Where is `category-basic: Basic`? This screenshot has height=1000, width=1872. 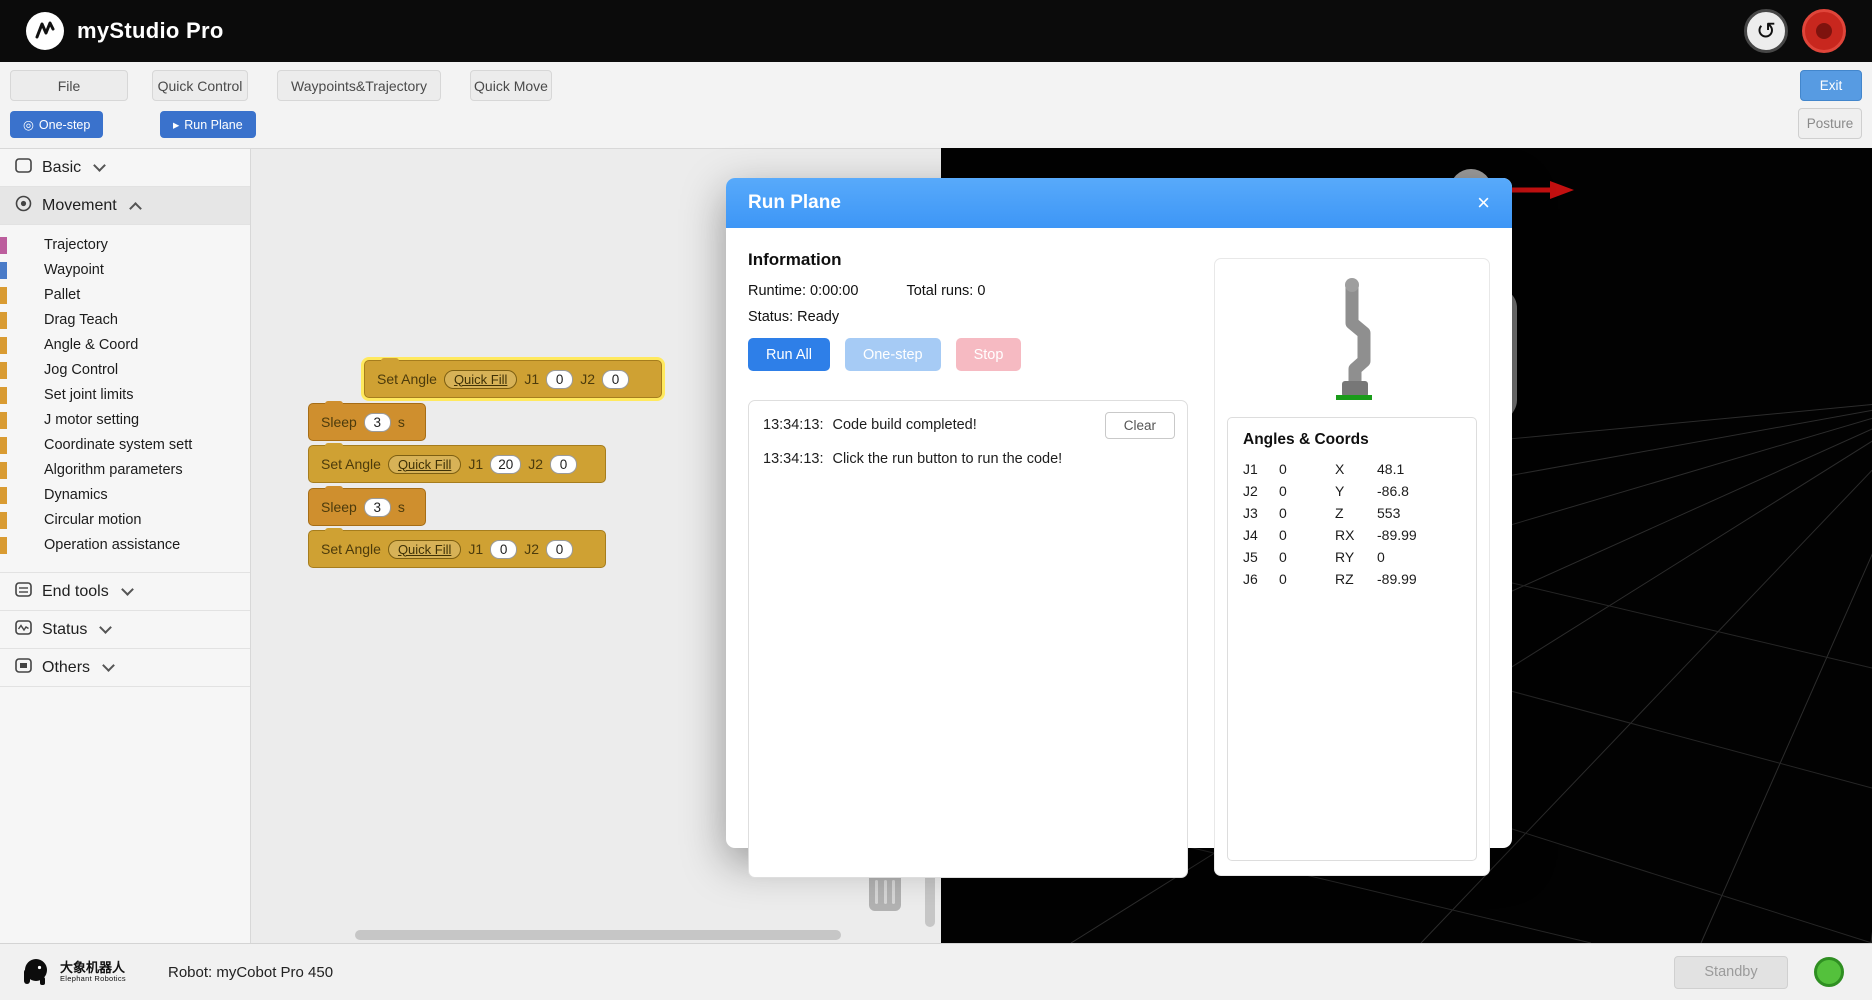
category-basic: Basic is located at coordinates (125, 168).